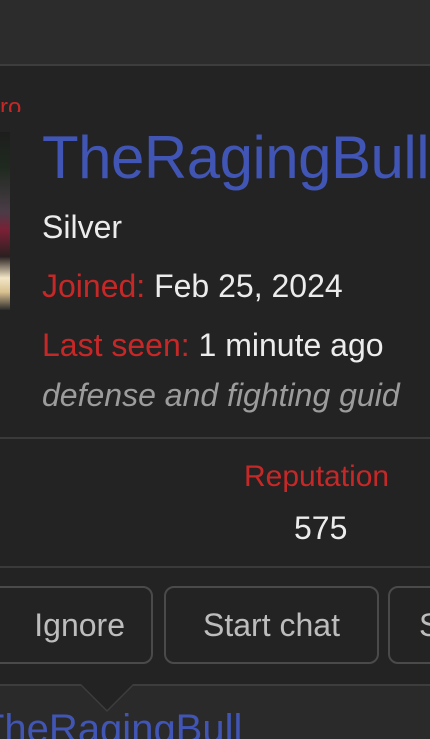 This screenshot has height=739, width=430. What do you see at coordinates (215, 33) in the screenshot?
I see `top-bar` at bounding box center [215, 33].